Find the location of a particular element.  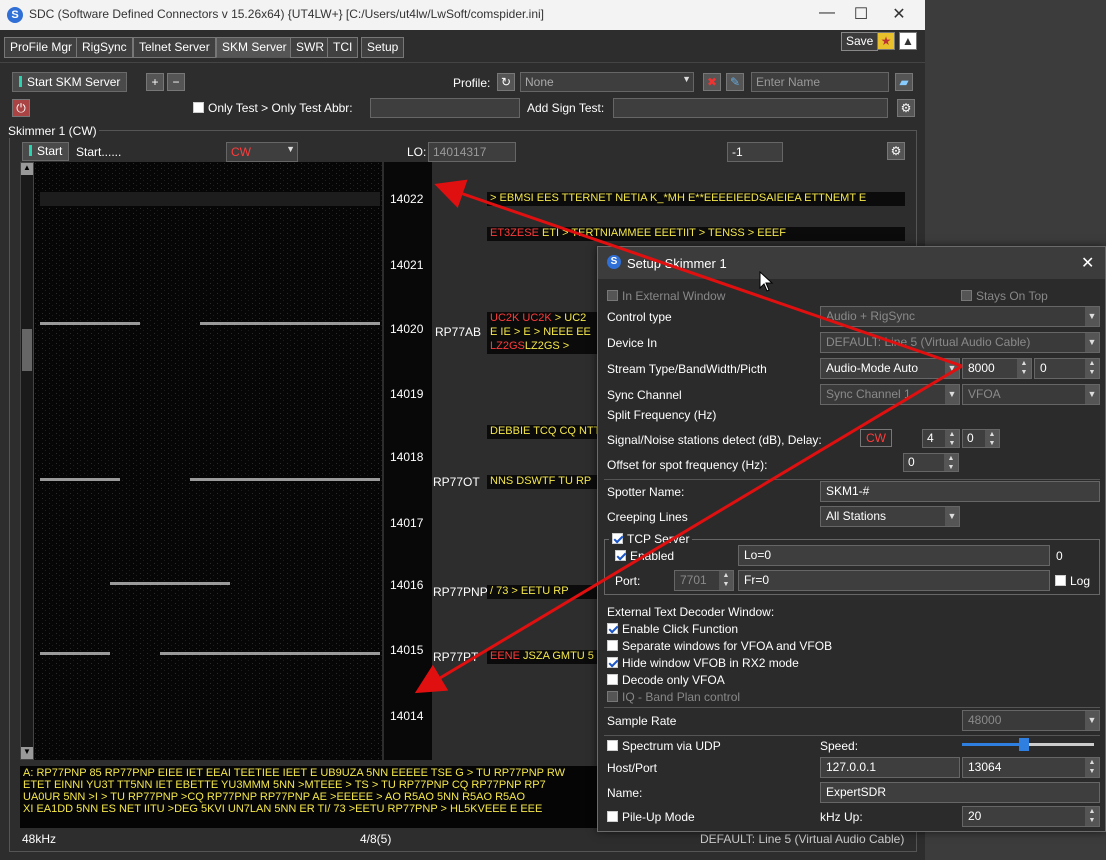

dialog-close-icon: ✕ is located at coordinates (1087, 263).